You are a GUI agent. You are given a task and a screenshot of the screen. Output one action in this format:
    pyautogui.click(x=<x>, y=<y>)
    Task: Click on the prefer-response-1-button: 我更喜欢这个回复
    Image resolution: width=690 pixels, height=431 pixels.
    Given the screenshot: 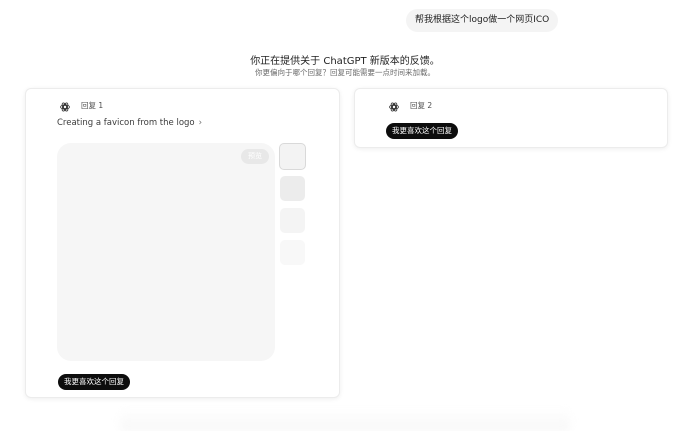 What is the action you would take?
    pyautogui.click(x=94, y=382)
    